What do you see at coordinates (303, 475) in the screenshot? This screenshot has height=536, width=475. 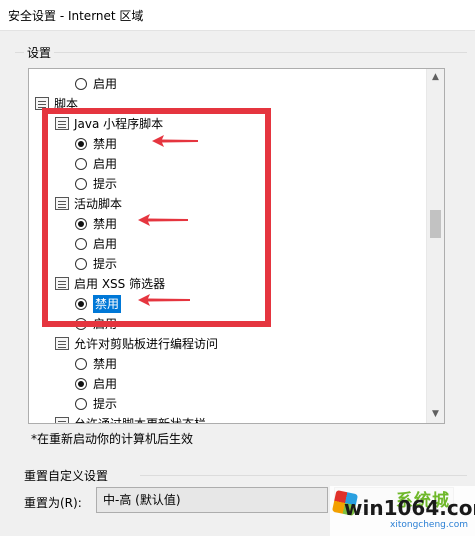 I see `reset-group-border` at bounding box center [303, 475].